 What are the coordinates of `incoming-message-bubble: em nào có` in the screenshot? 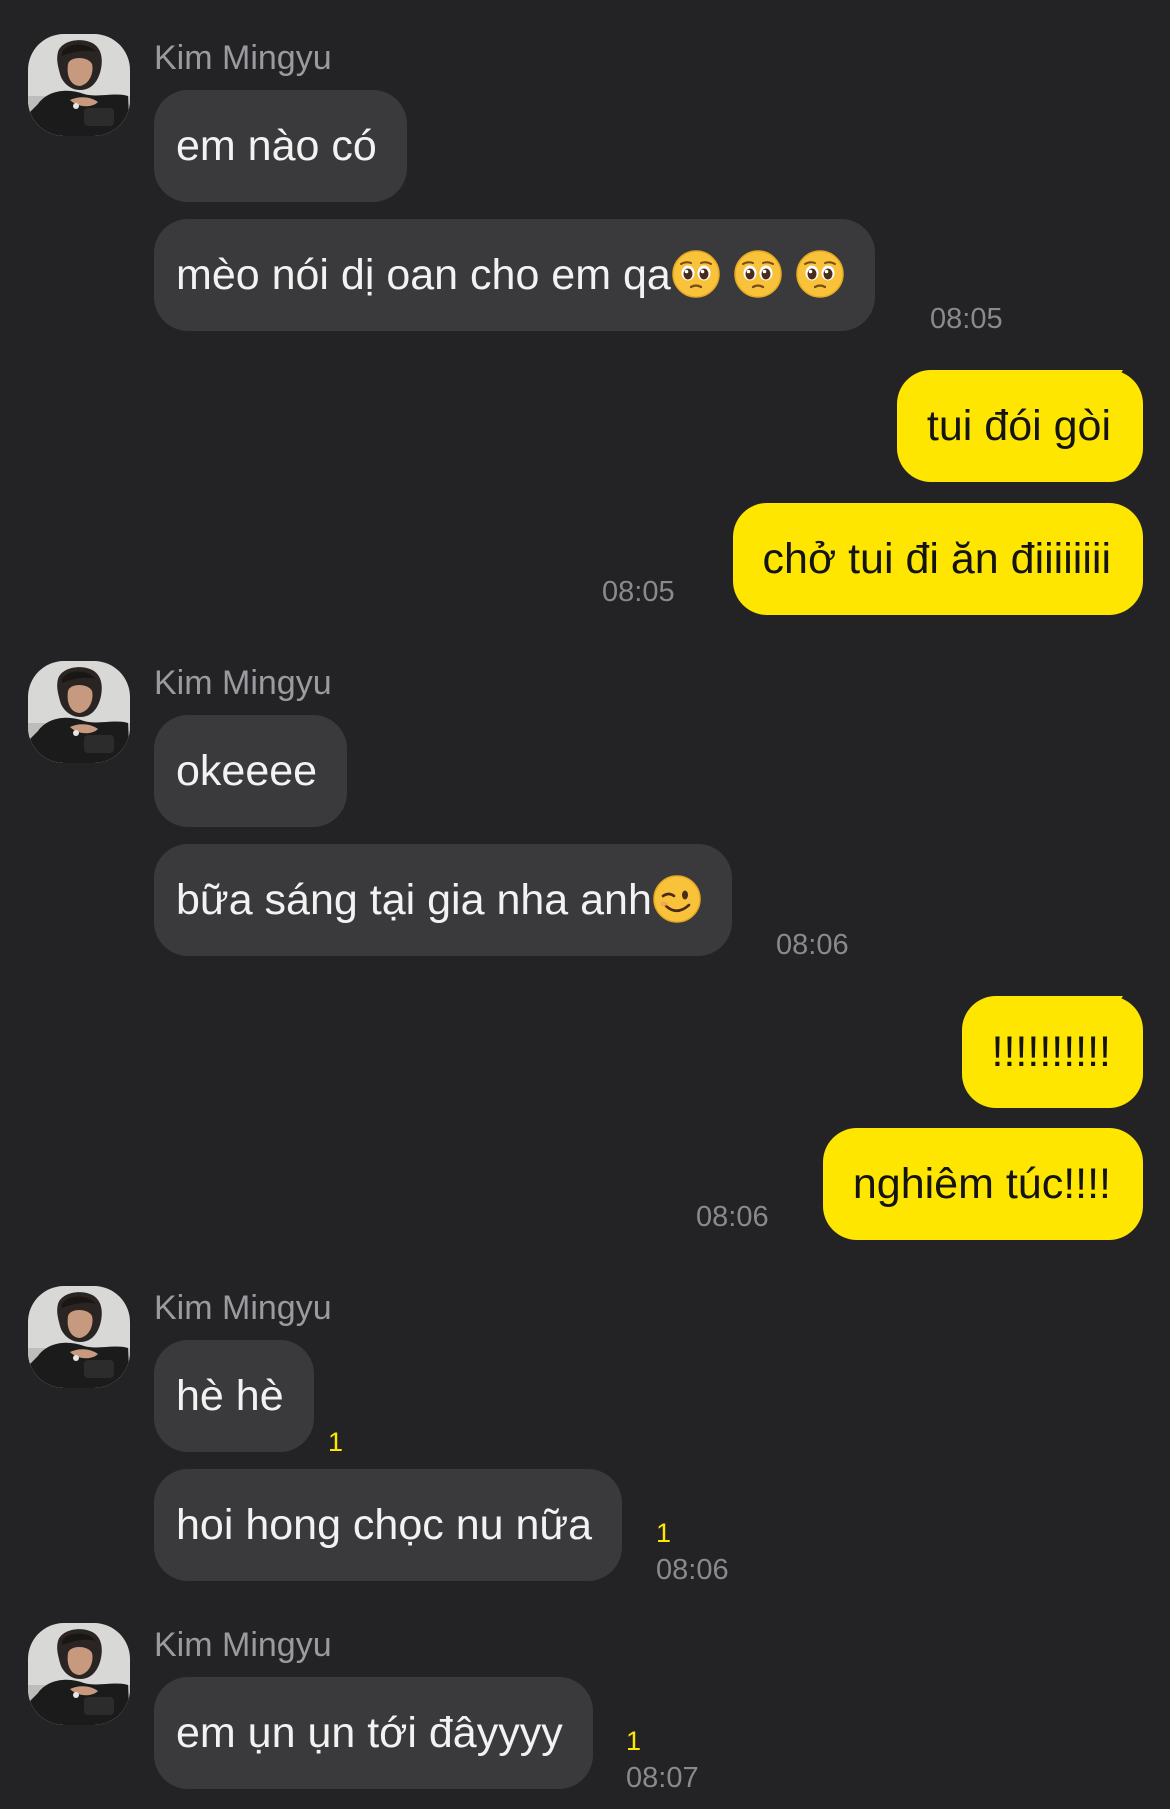 It's located at (280, 146).